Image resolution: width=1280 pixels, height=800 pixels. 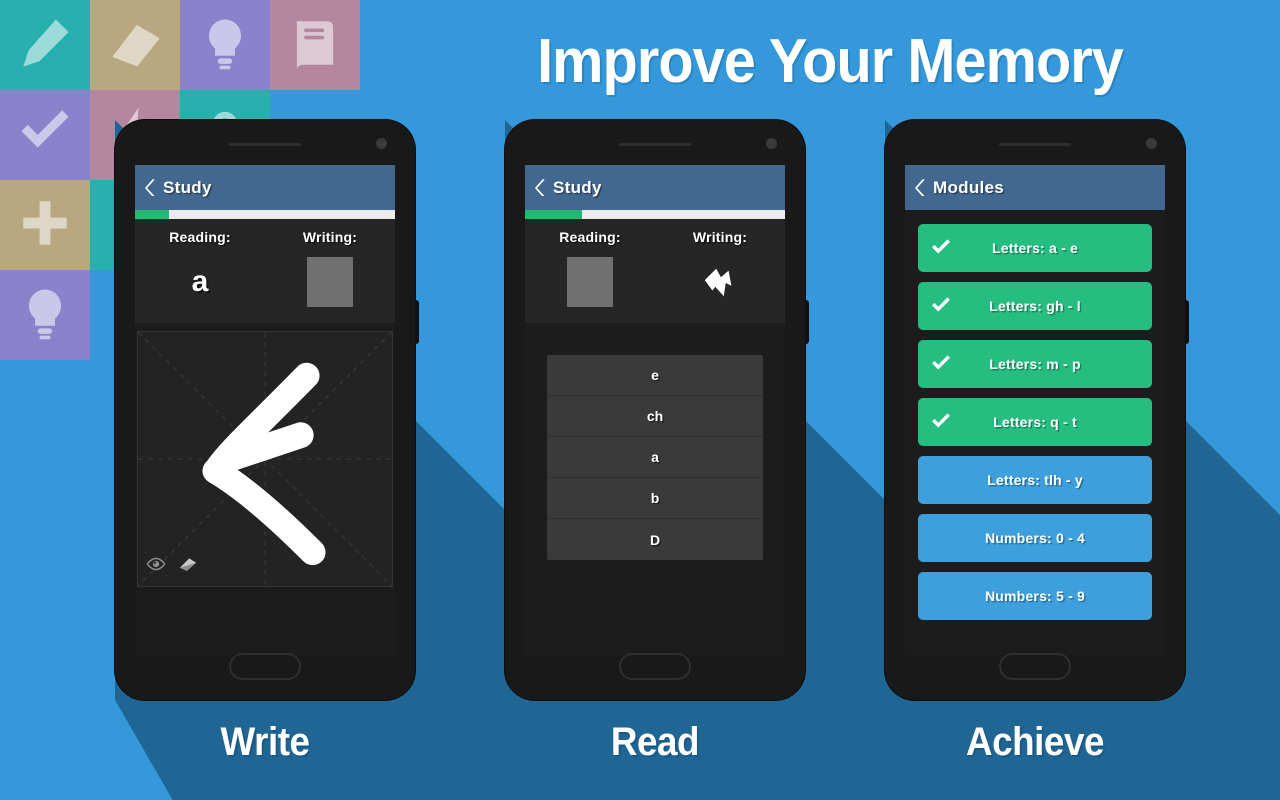 What do you see at coordinates (655, 498) in the screenshot?
I see `option-item: b` at bounding box center [655, 498].